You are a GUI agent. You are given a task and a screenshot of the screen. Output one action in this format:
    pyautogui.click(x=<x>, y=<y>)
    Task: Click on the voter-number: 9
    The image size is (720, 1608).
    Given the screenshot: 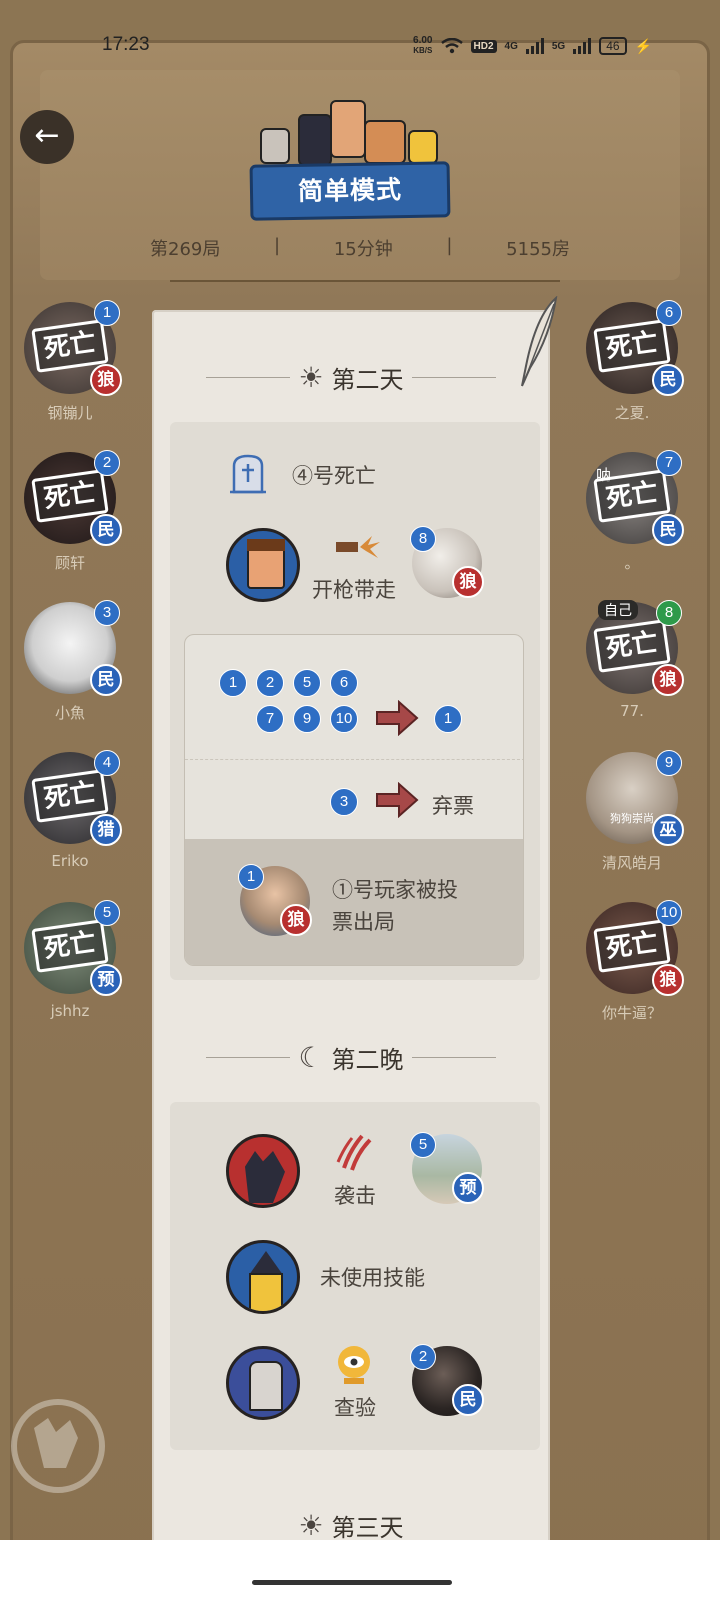 What is the action you would take?
    pyautogui.click(x=307, y=719)
    